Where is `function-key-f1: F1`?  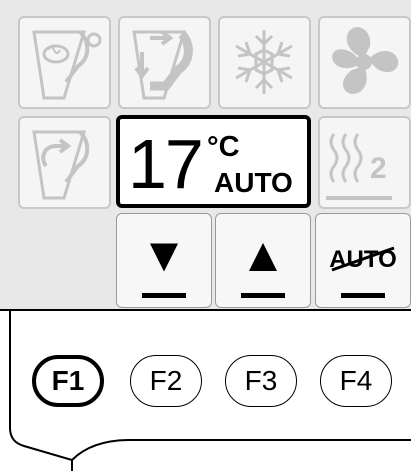
function-key-f1: F1 is located at coordinates (68, 381).